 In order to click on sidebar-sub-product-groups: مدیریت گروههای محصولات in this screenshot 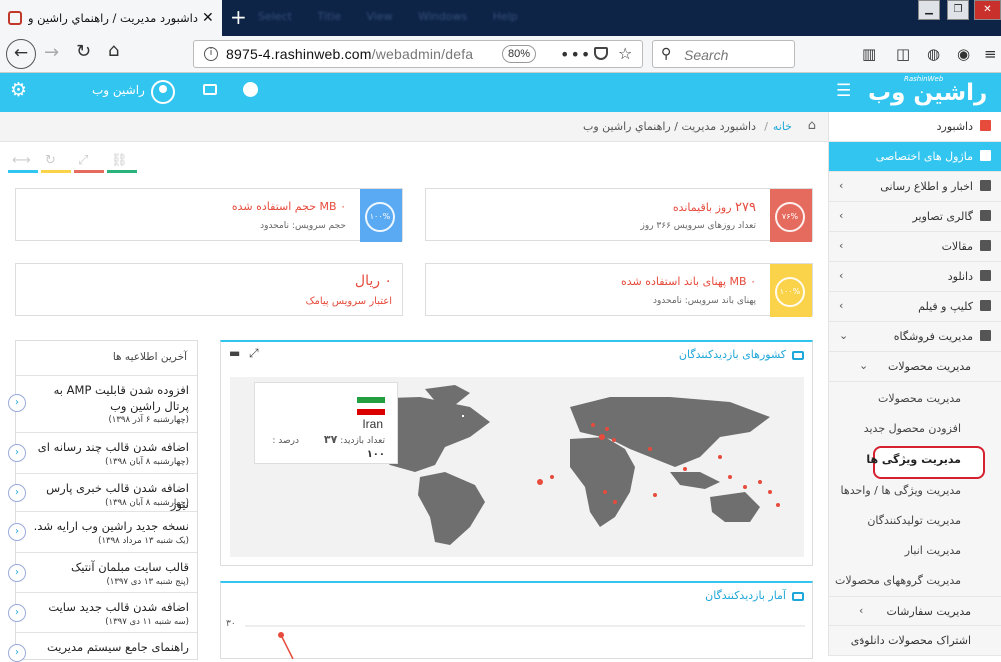, I will do `click(898, 580)`.